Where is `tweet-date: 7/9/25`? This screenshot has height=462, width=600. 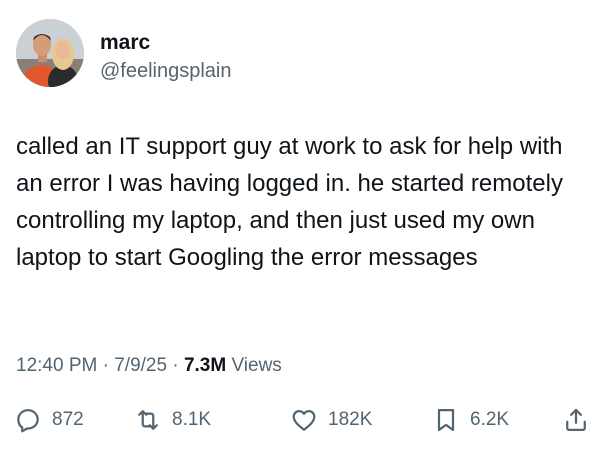
tweet-date: 7/9/25 is located at coordinates (140, 365).